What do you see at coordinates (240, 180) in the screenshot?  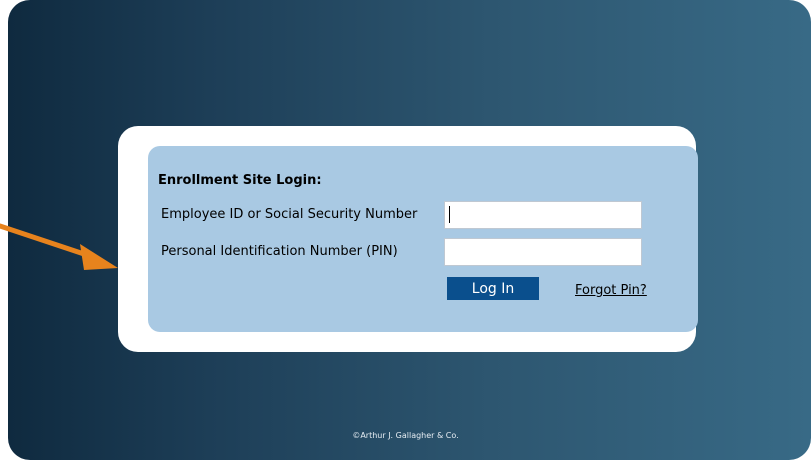 I see `form-title: Enrollment Site Login:` at bounding box center [240, 180].